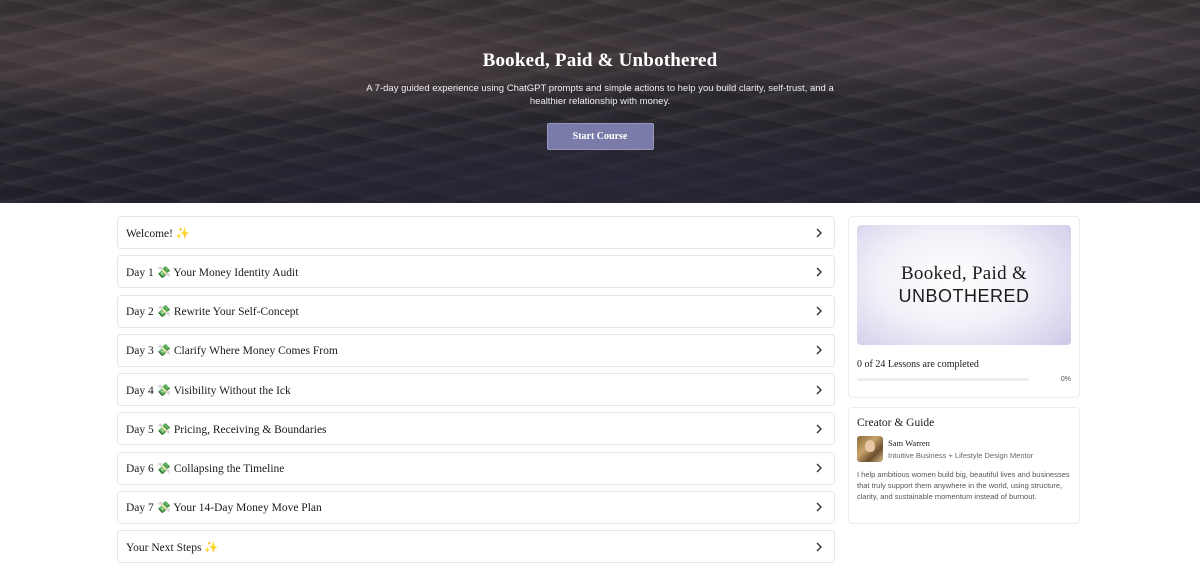 The width and height of the screenshot is (1200, 576). Describe the element at coordinates (964, 285) in the screenshot. I see `course-thumbnail: Booked, Paid & UNBOTHERED` at that location.